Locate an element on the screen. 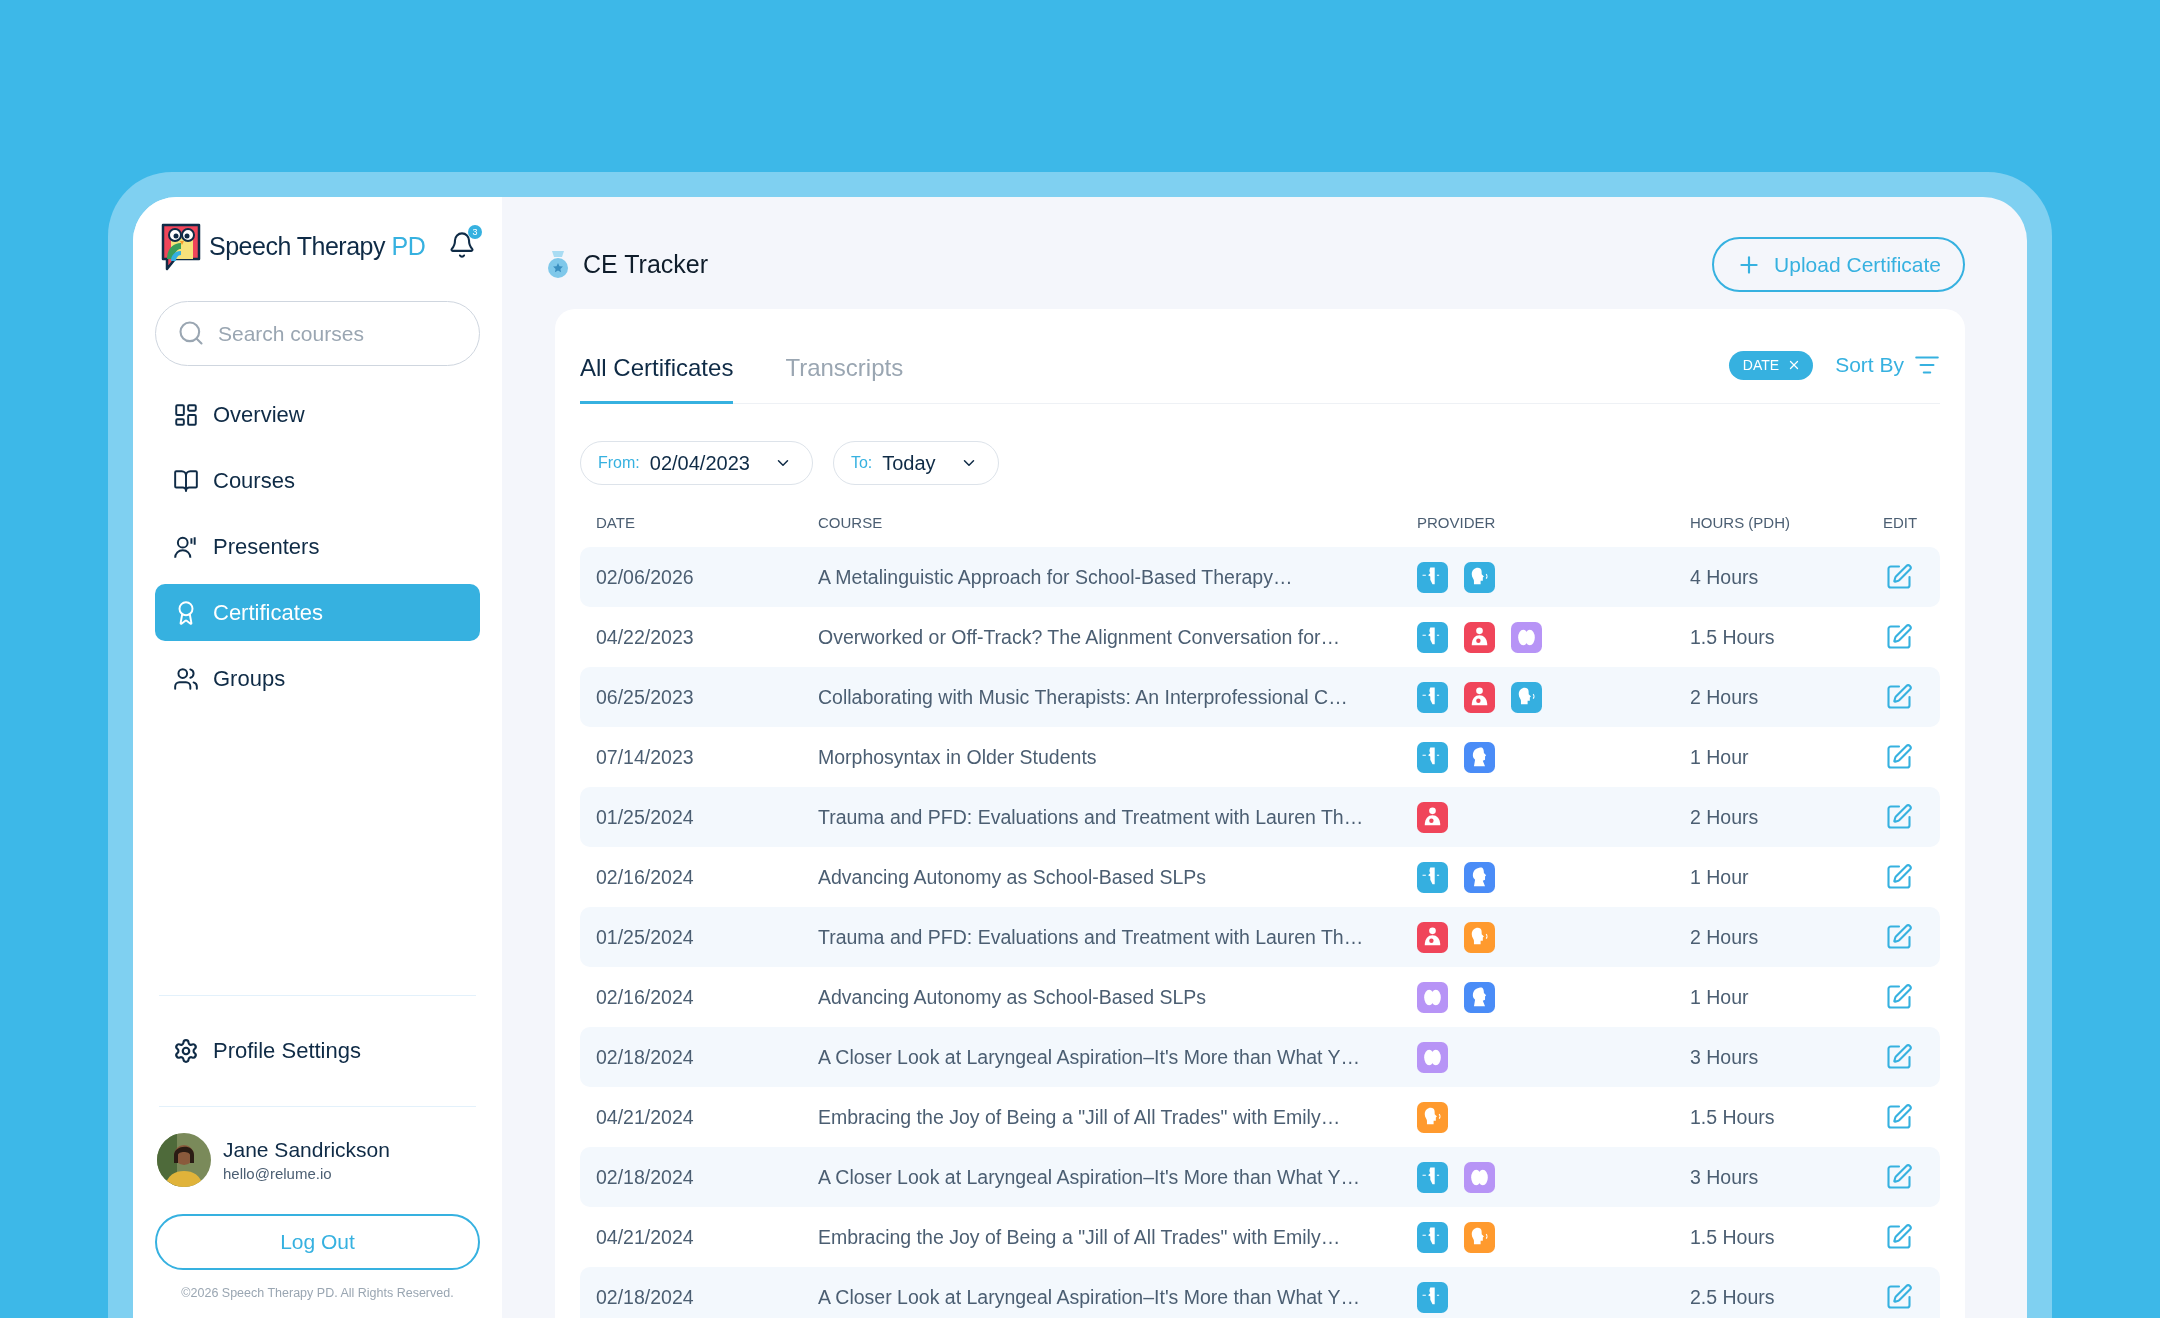 This screenshot has width=2160, height=1318. notification-badge: 3 is located at coordinates (475, 232).